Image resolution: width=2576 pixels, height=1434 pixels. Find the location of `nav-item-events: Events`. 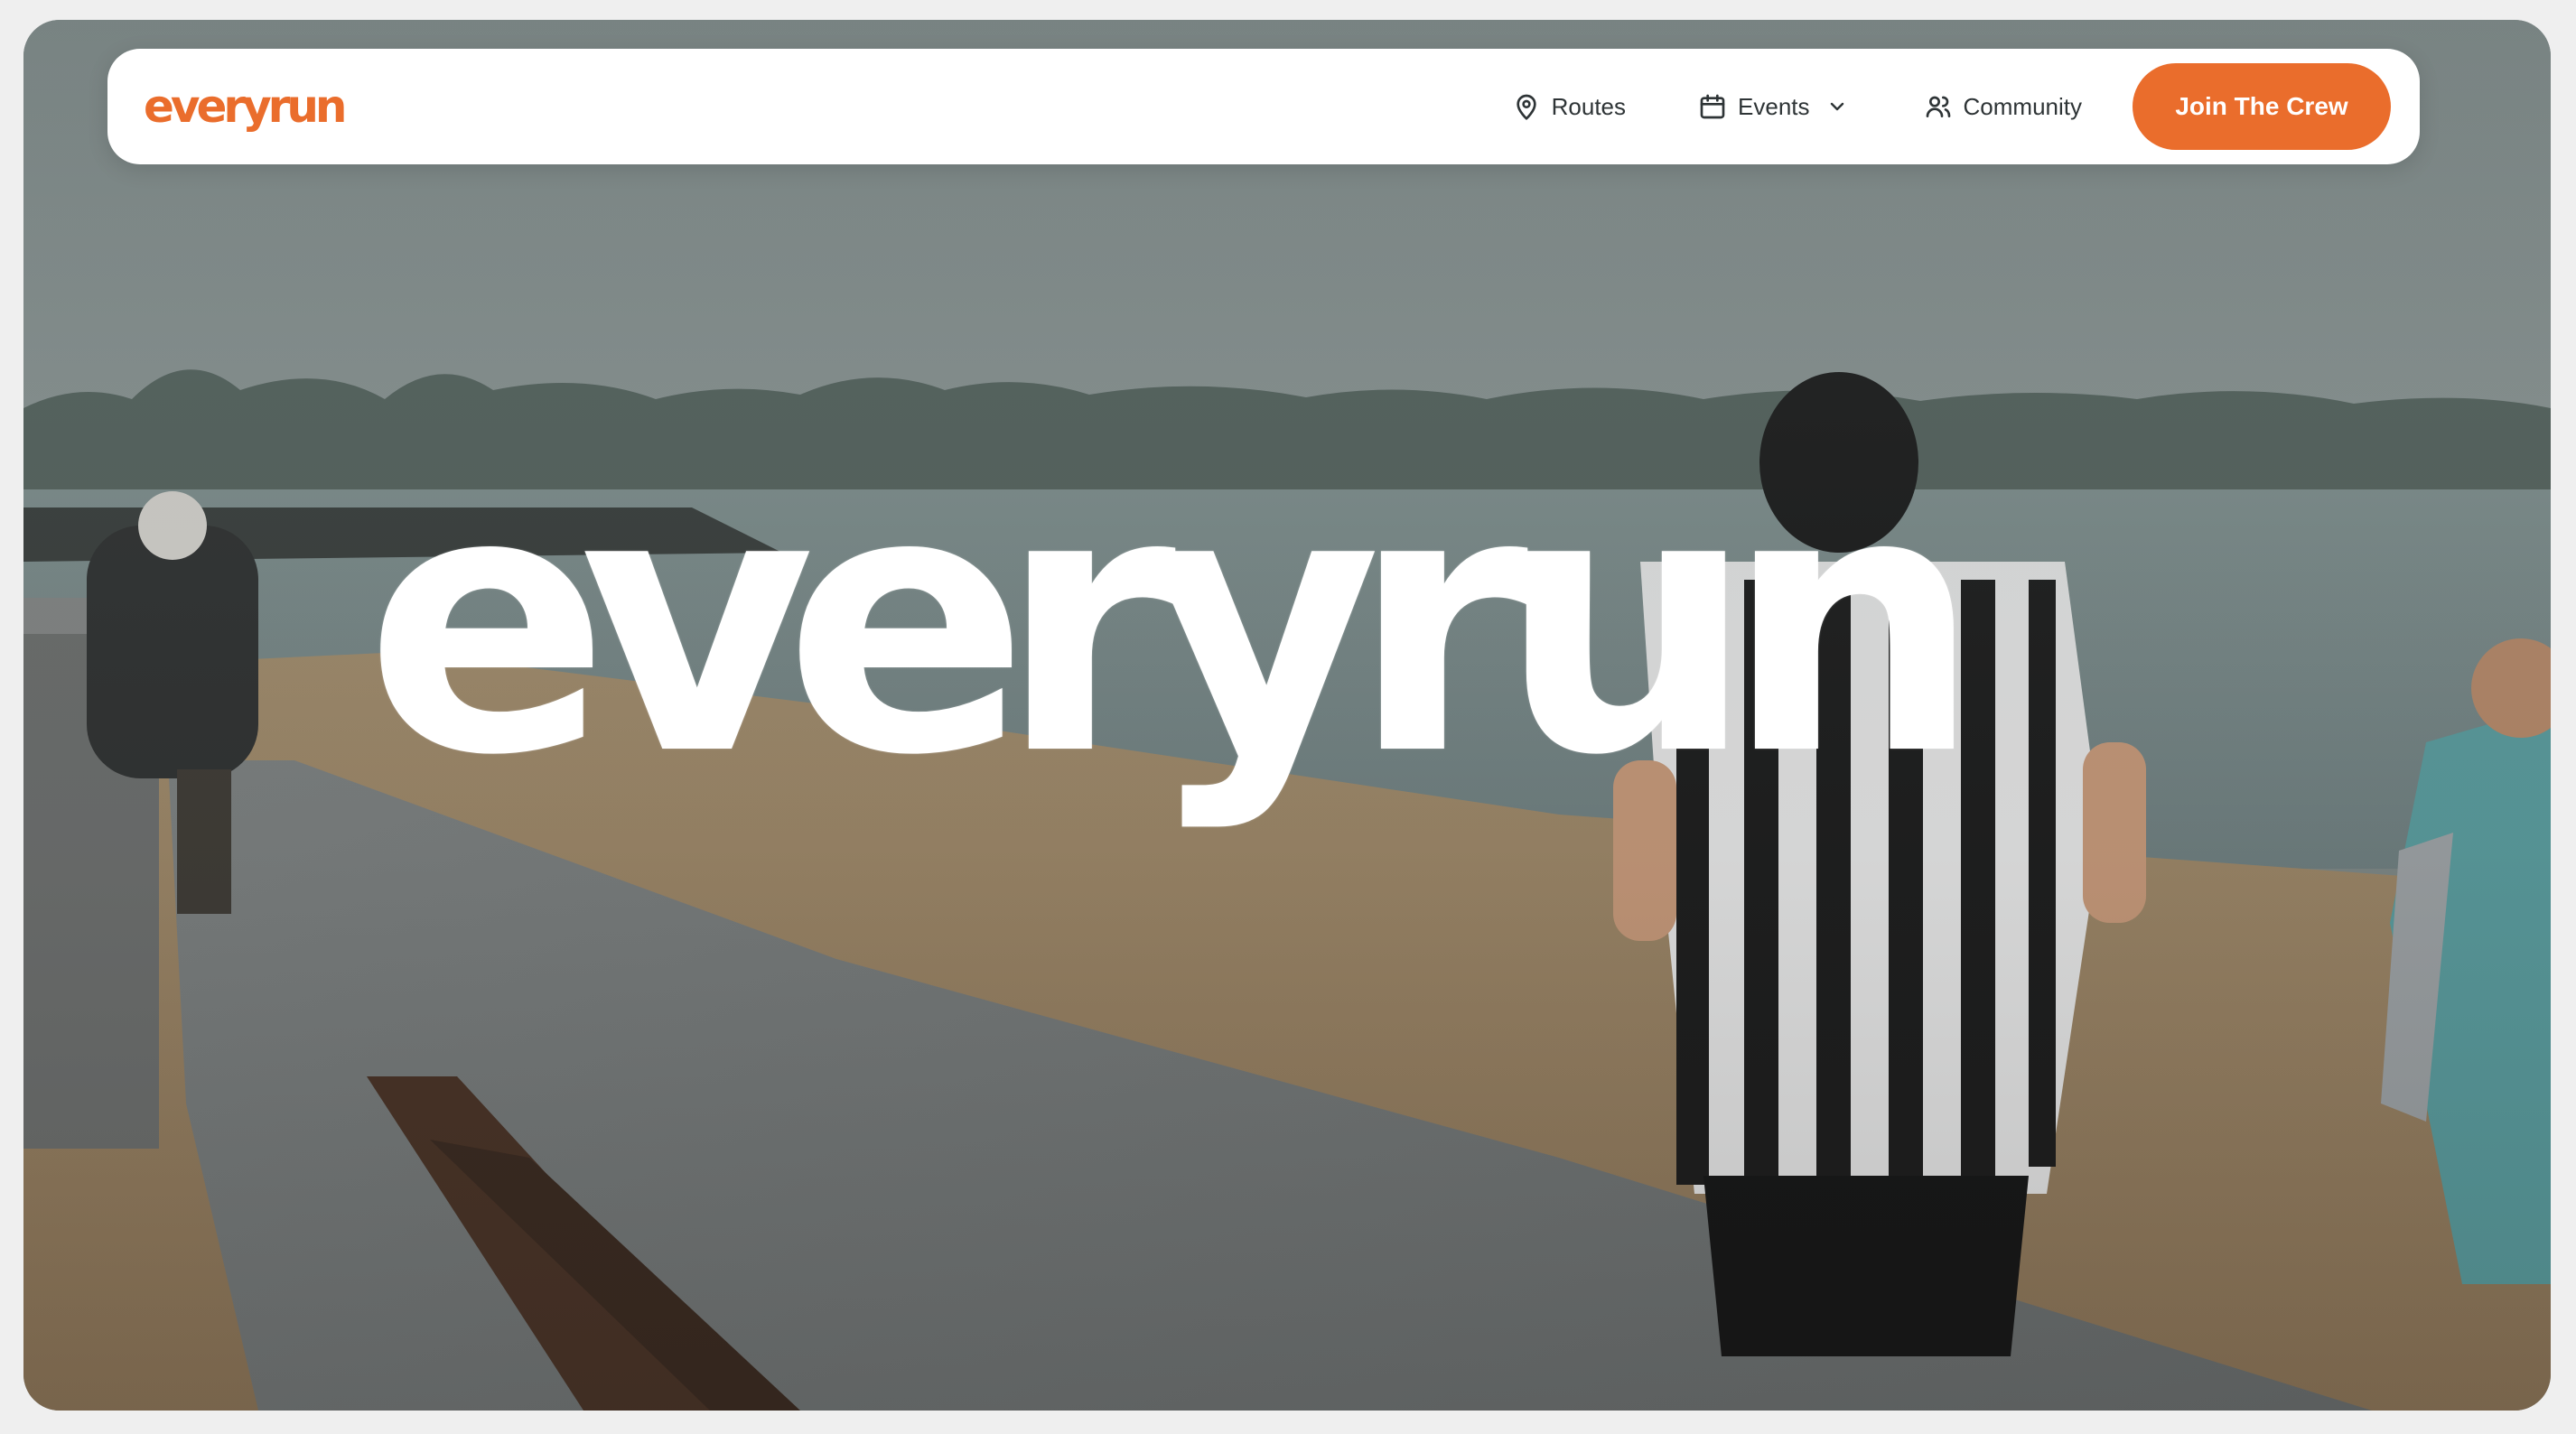

nav-item-events: Events is located at coordinates (1773, 106).